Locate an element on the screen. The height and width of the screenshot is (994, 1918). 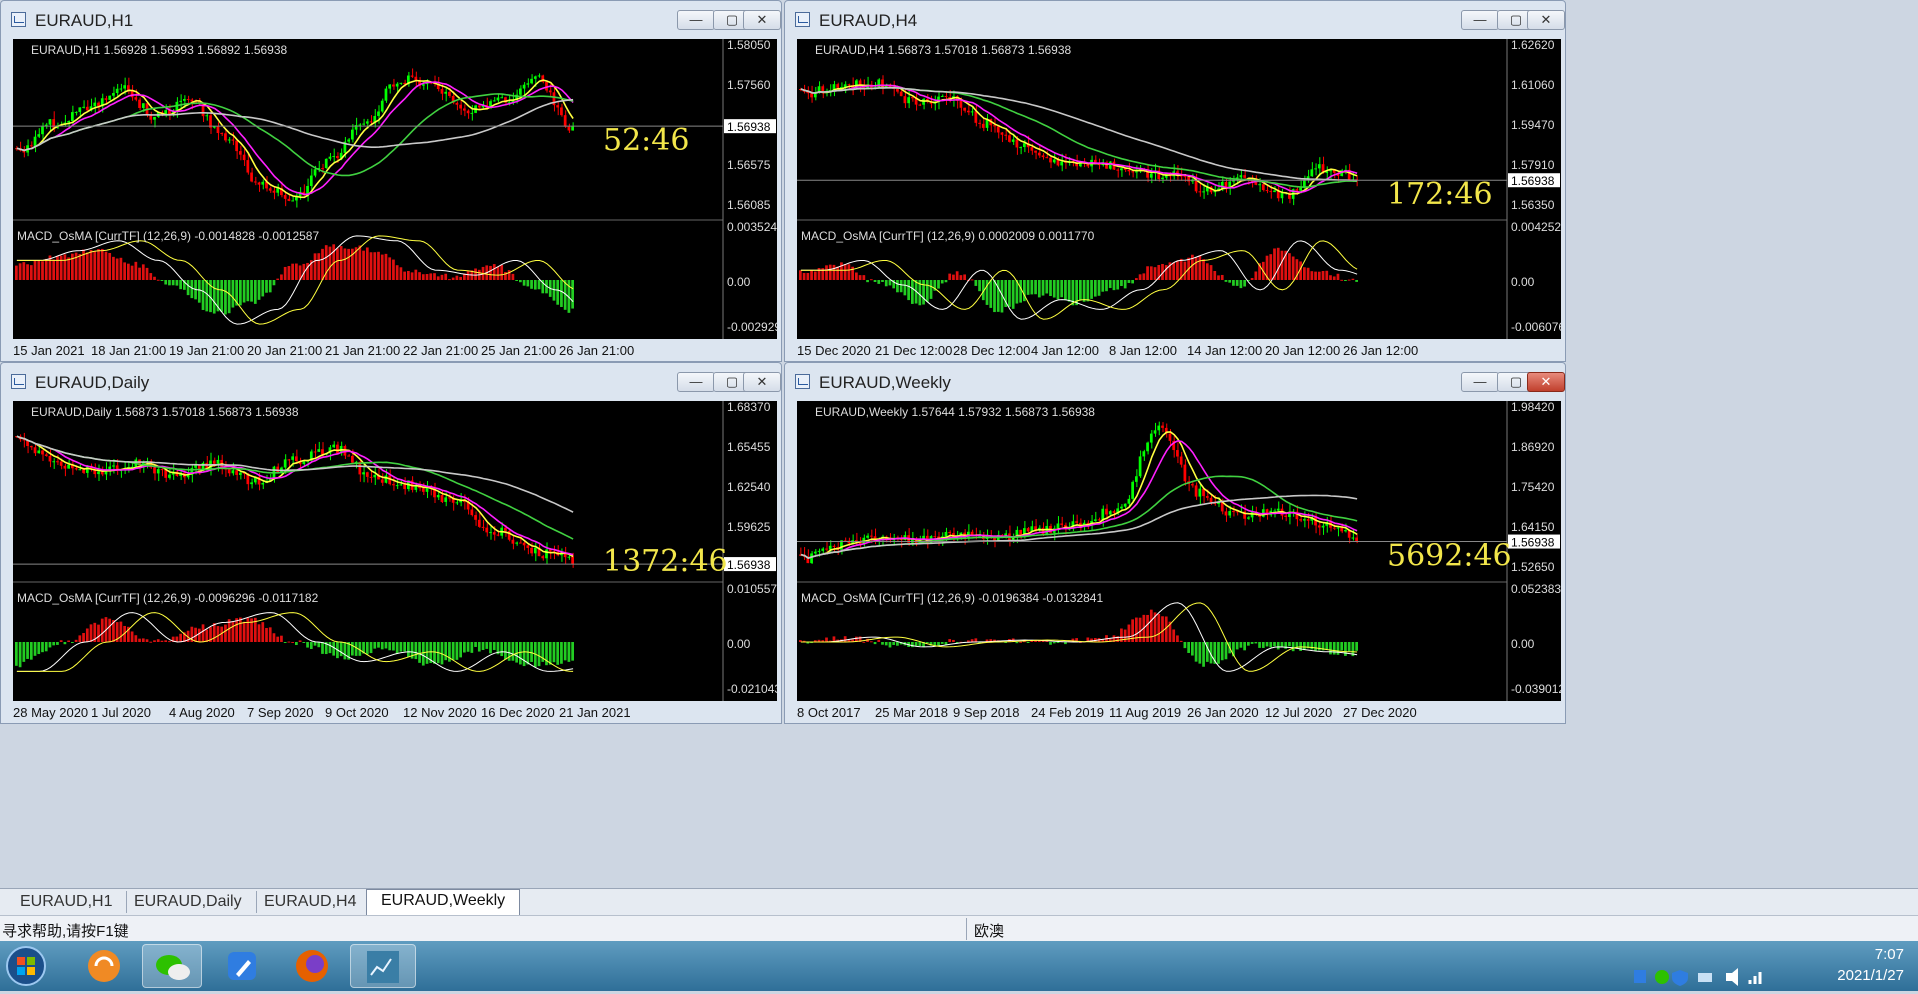
window-titlebar: EURAUD,H4 — ▢ ✕ is located at coordinates (1175, 20).